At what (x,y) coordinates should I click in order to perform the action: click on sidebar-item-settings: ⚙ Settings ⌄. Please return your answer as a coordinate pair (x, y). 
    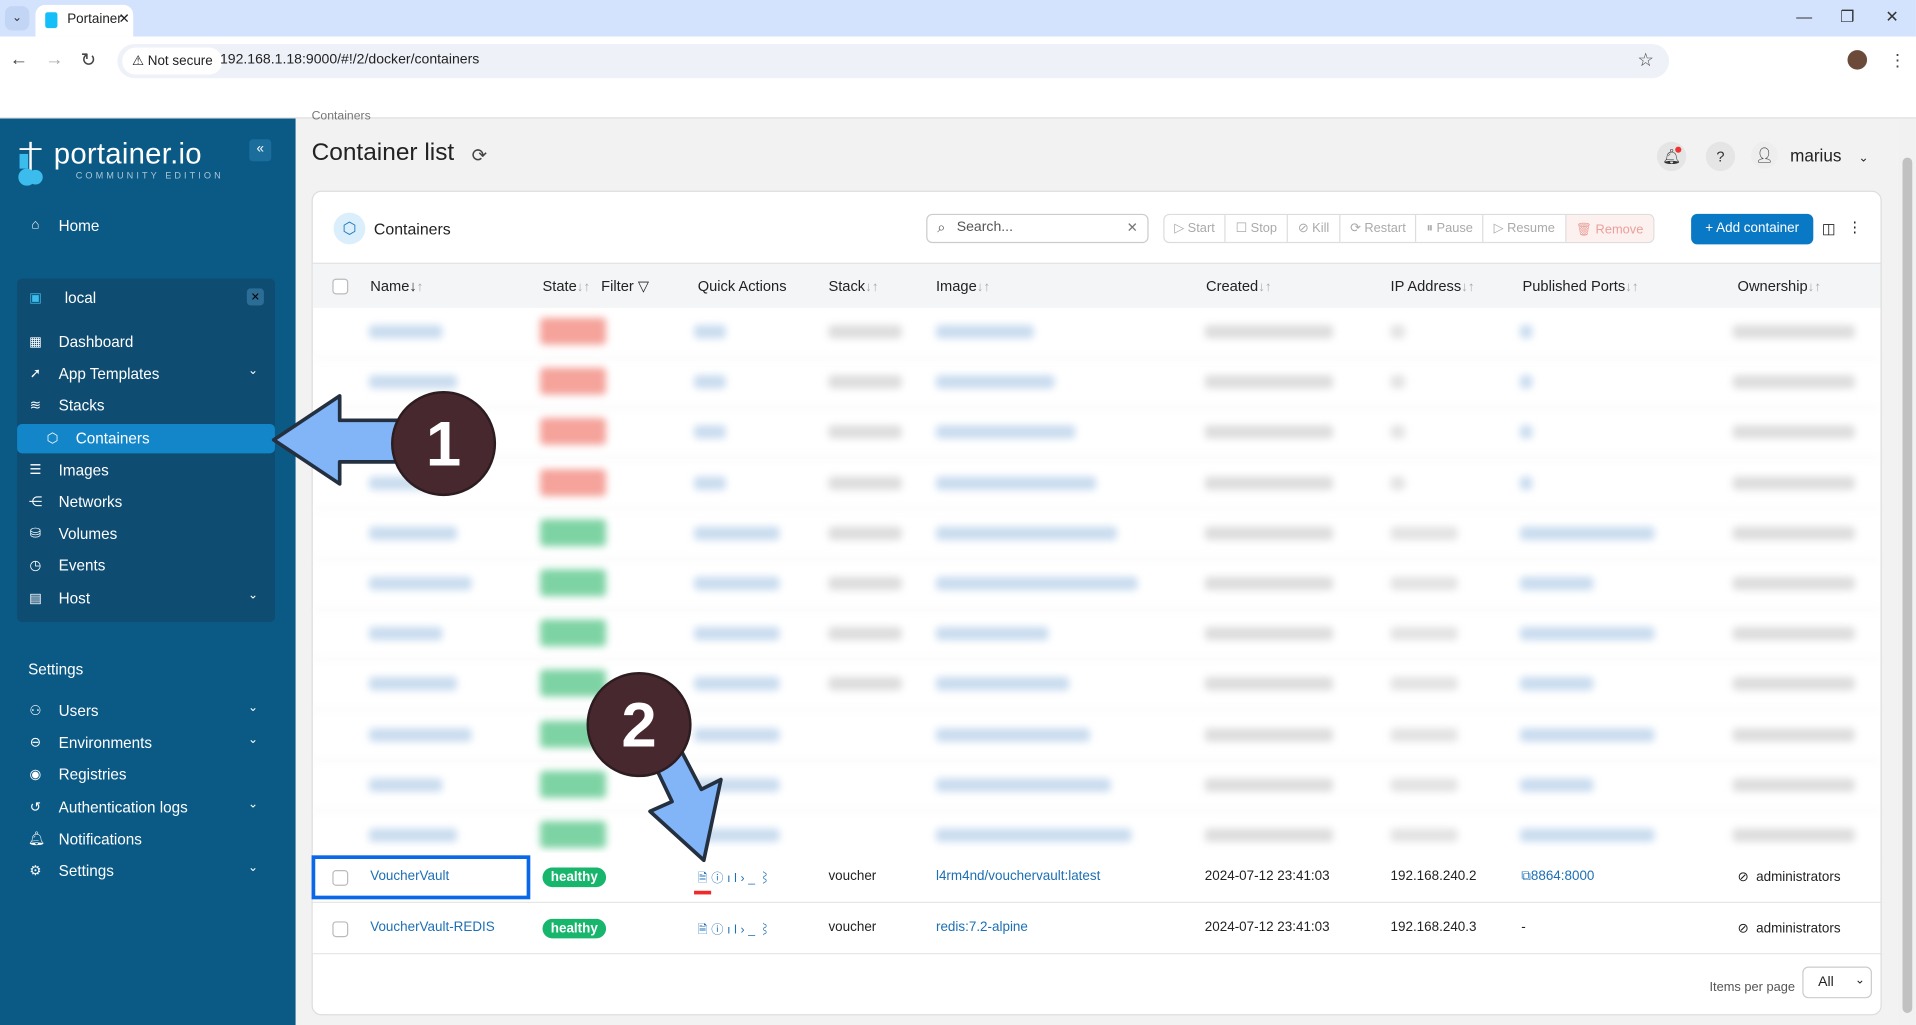
    Looking at the image, I should click on (148, 871).